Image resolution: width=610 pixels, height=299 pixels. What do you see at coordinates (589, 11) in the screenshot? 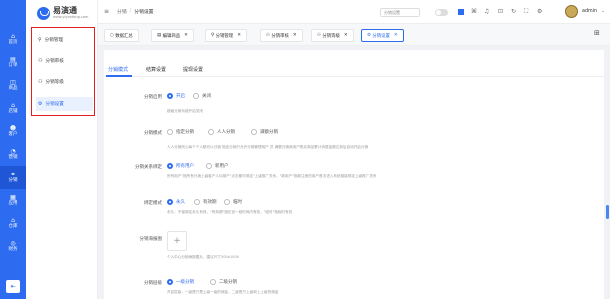
I see `username: admin` at bounding box center [589, 11].